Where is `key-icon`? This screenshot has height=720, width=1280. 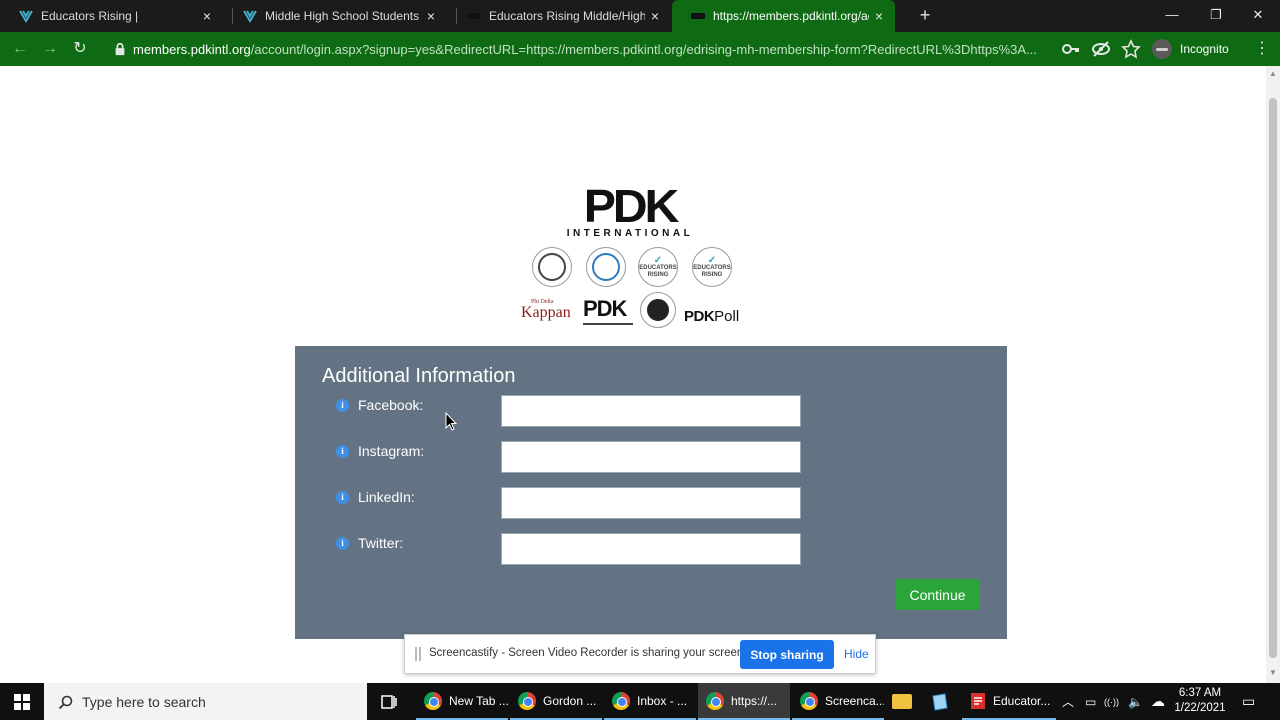 key-icon is located at coordinates (1071, 49).